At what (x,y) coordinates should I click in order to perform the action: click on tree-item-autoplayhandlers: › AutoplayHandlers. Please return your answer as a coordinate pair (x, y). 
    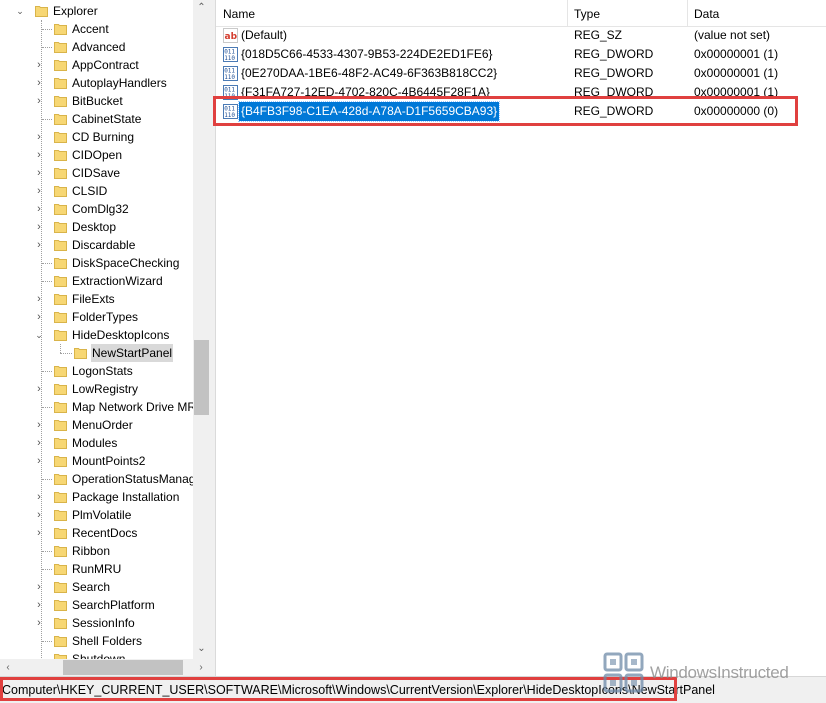
    Looking at the image, I should click on (97, 83).